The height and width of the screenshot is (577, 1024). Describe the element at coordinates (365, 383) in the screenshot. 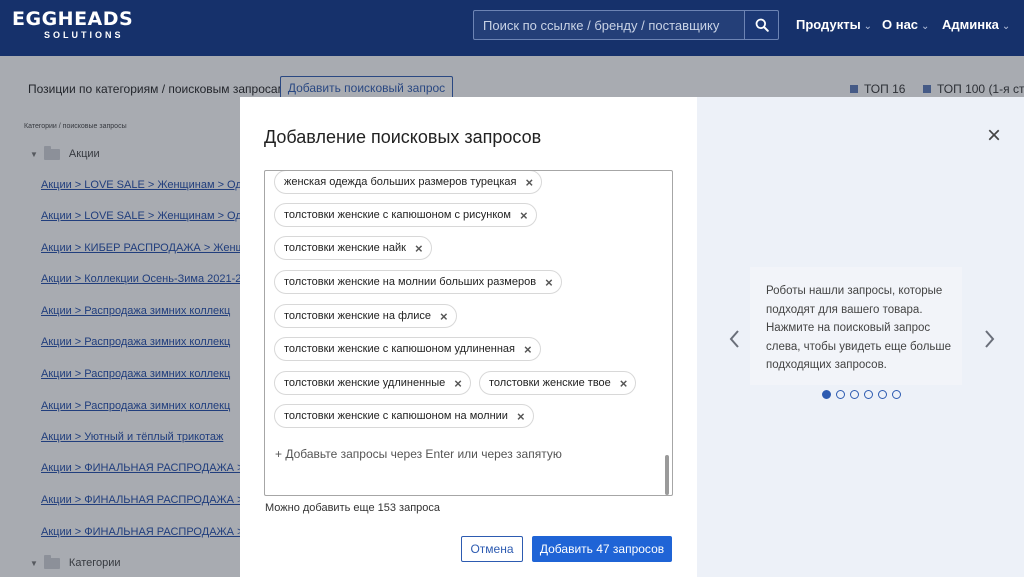

I see `query-tag-label: толстовки женские удлиненные` at that location.